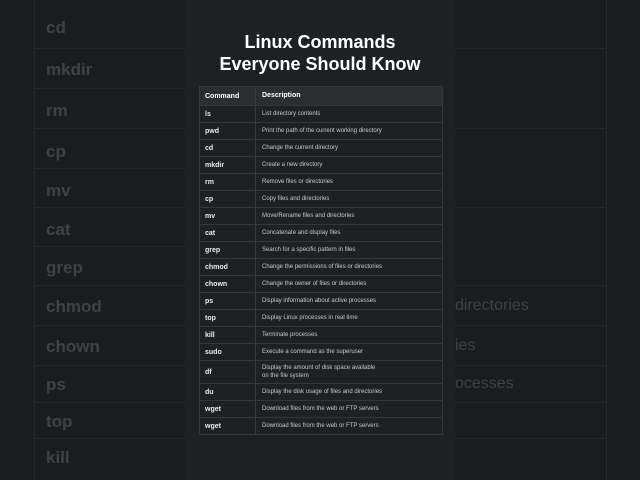 The width and height of the screenshot is (640, 480). I want to click on bg-word: kill, so click(58, 457).